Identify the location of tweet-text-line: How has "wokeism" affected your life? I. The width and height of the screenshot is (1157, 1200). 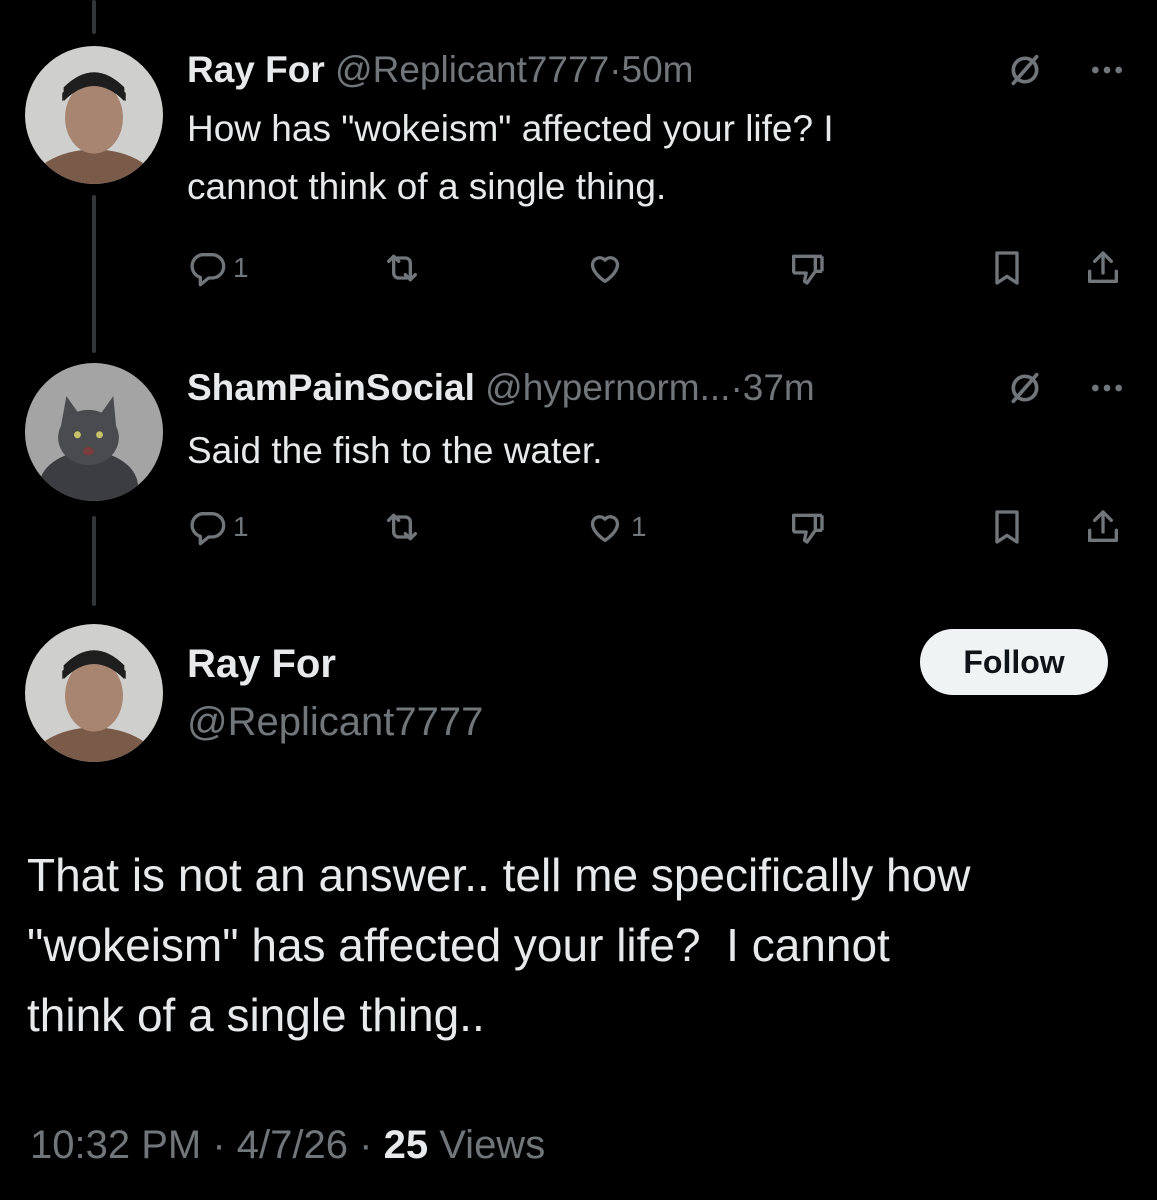
(510, 128).